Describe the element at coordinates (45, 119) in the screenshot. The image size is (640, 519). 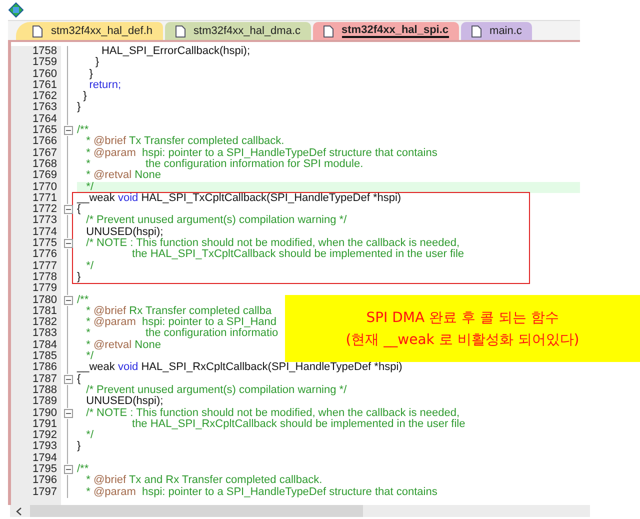
I see `line-number: 1764` at that location.